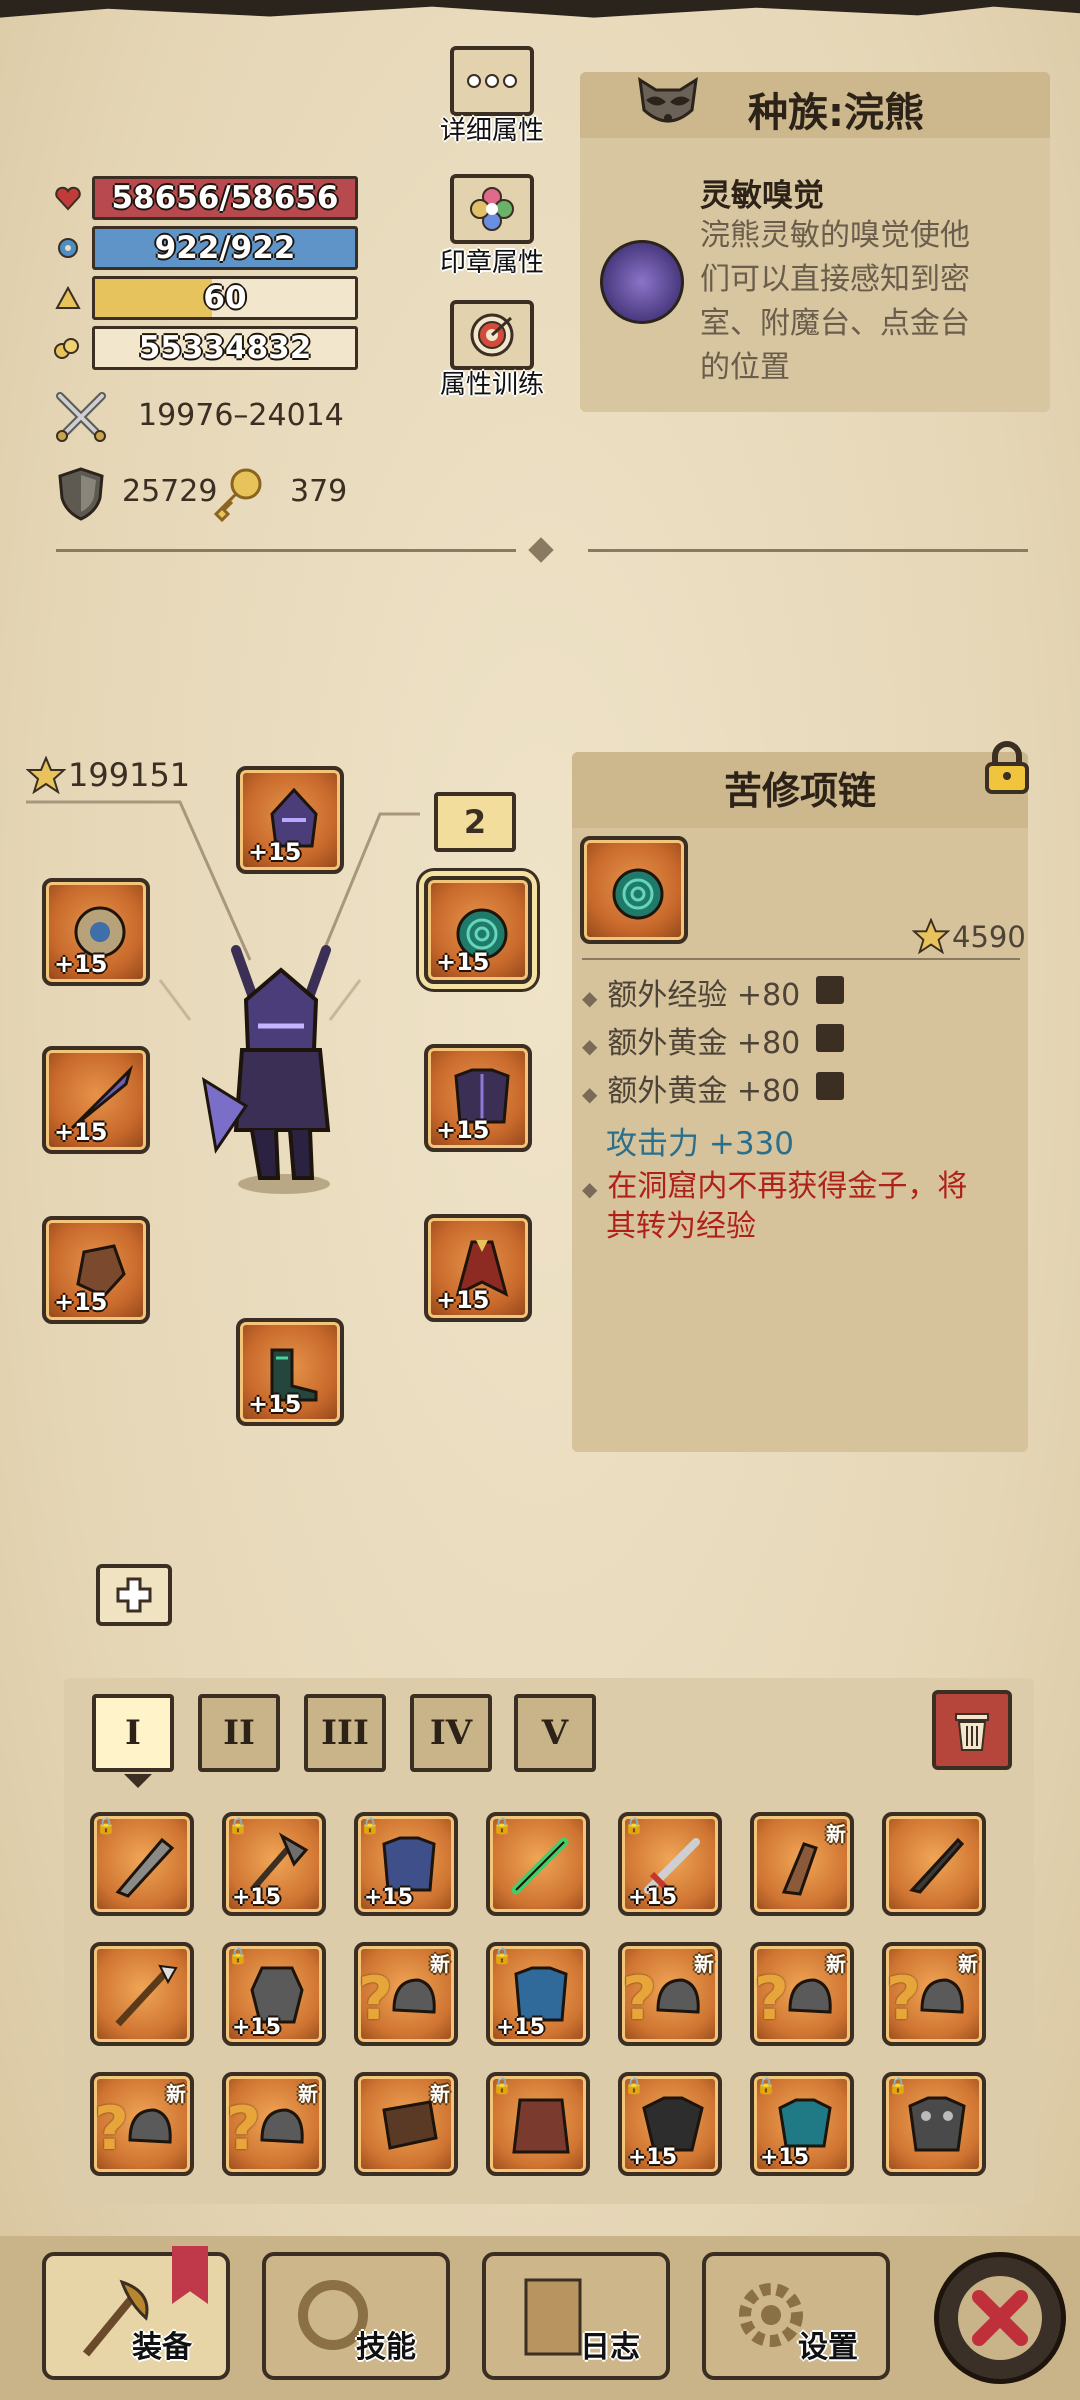 The height and width of the screenshot is (2400, 1080). Describe the element at coordinates (700, 1144) in the screenshot. I see `item-attack: 攻击力 +330` at that location.